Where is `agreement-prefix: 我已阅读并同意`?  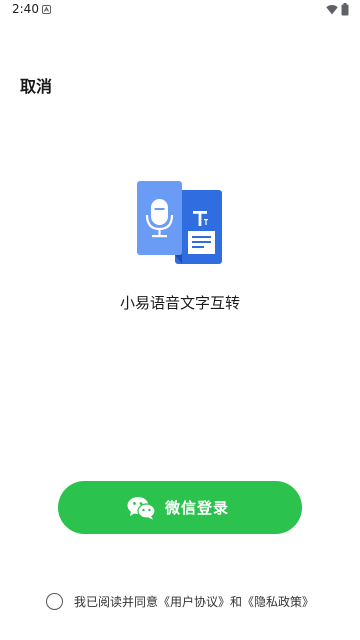
agreement-prefix: 我已阅读并同意 is located at coordinates (116, 601).